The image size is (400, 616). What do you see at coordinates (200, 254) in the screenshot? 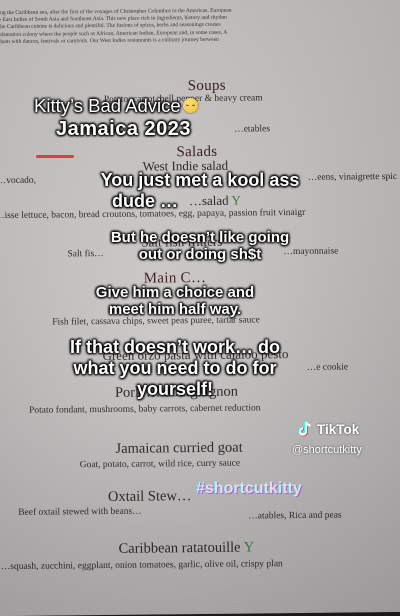
I see `caption-2b: out or doing sh$t` at bounding box center [200, 254].